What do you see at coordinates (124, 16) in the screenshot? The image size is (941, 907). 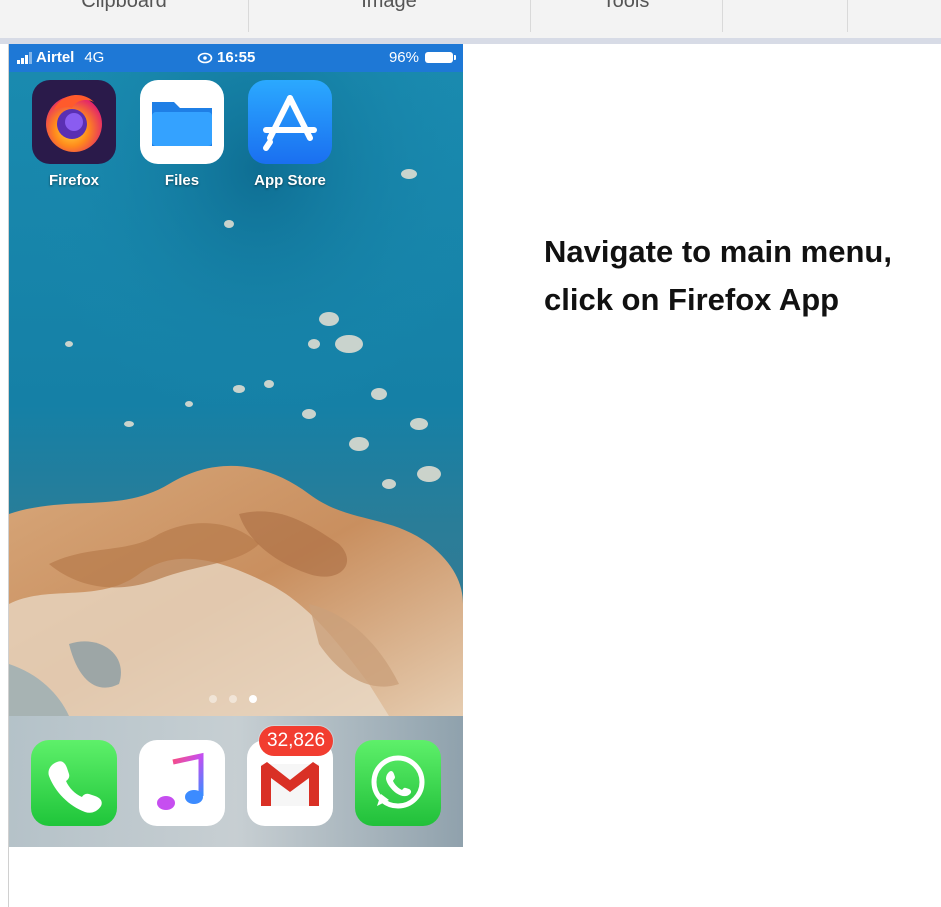 I see `ribbon-group-clipboard: Clipboard` at bounding box center [124, 16].